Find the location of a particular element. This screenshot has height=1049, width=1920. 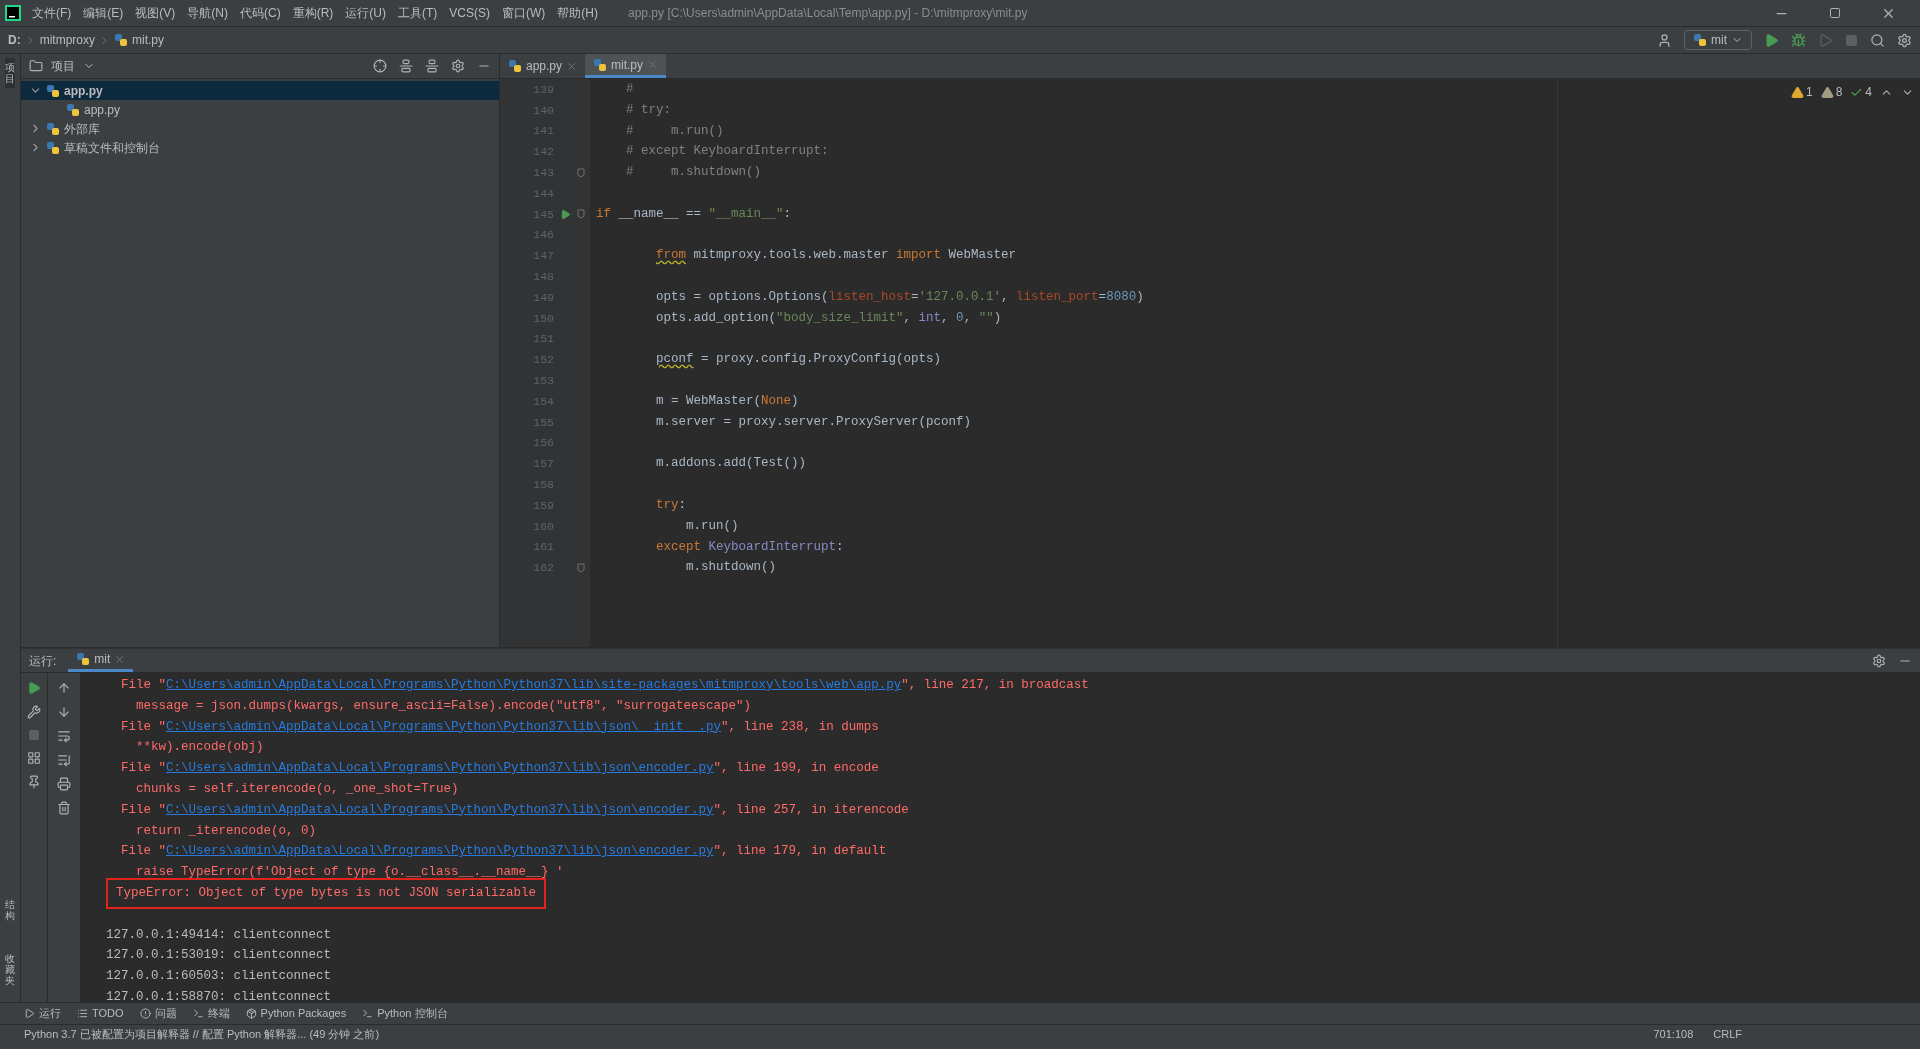

code-line: opts = options.Options(listen_host='127.0.0.1', listen_port=8080) is located at coordinates (900, 297).